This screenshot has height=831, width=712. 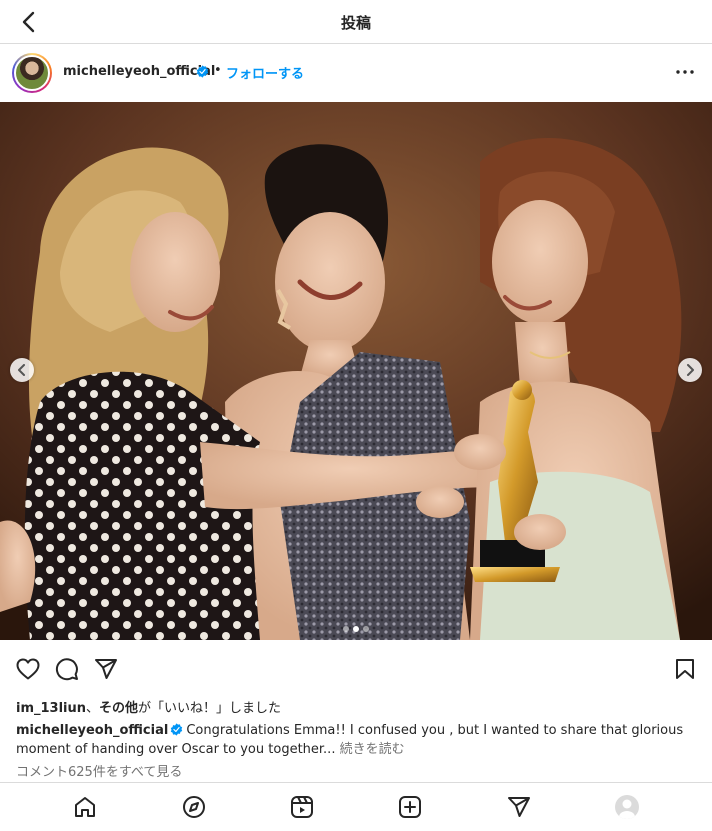 I want to click on caption-username: michelleyeoh_official, so click(x=92, y=730).